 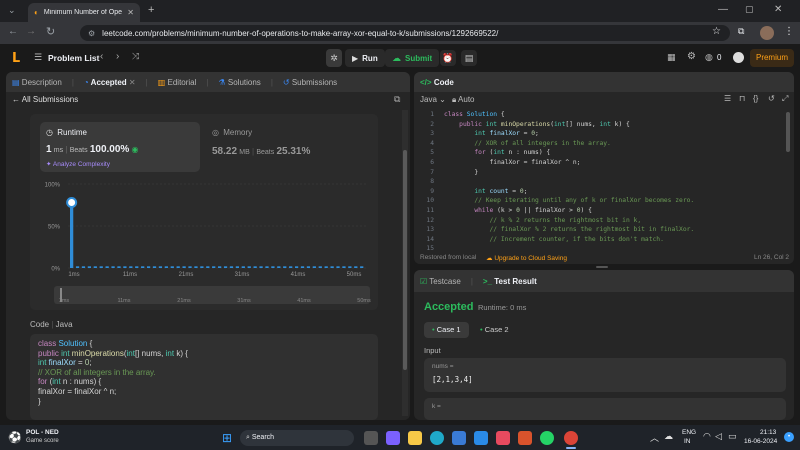 I want to click on wifi-icon: ◠, so click(x=707, y=436).